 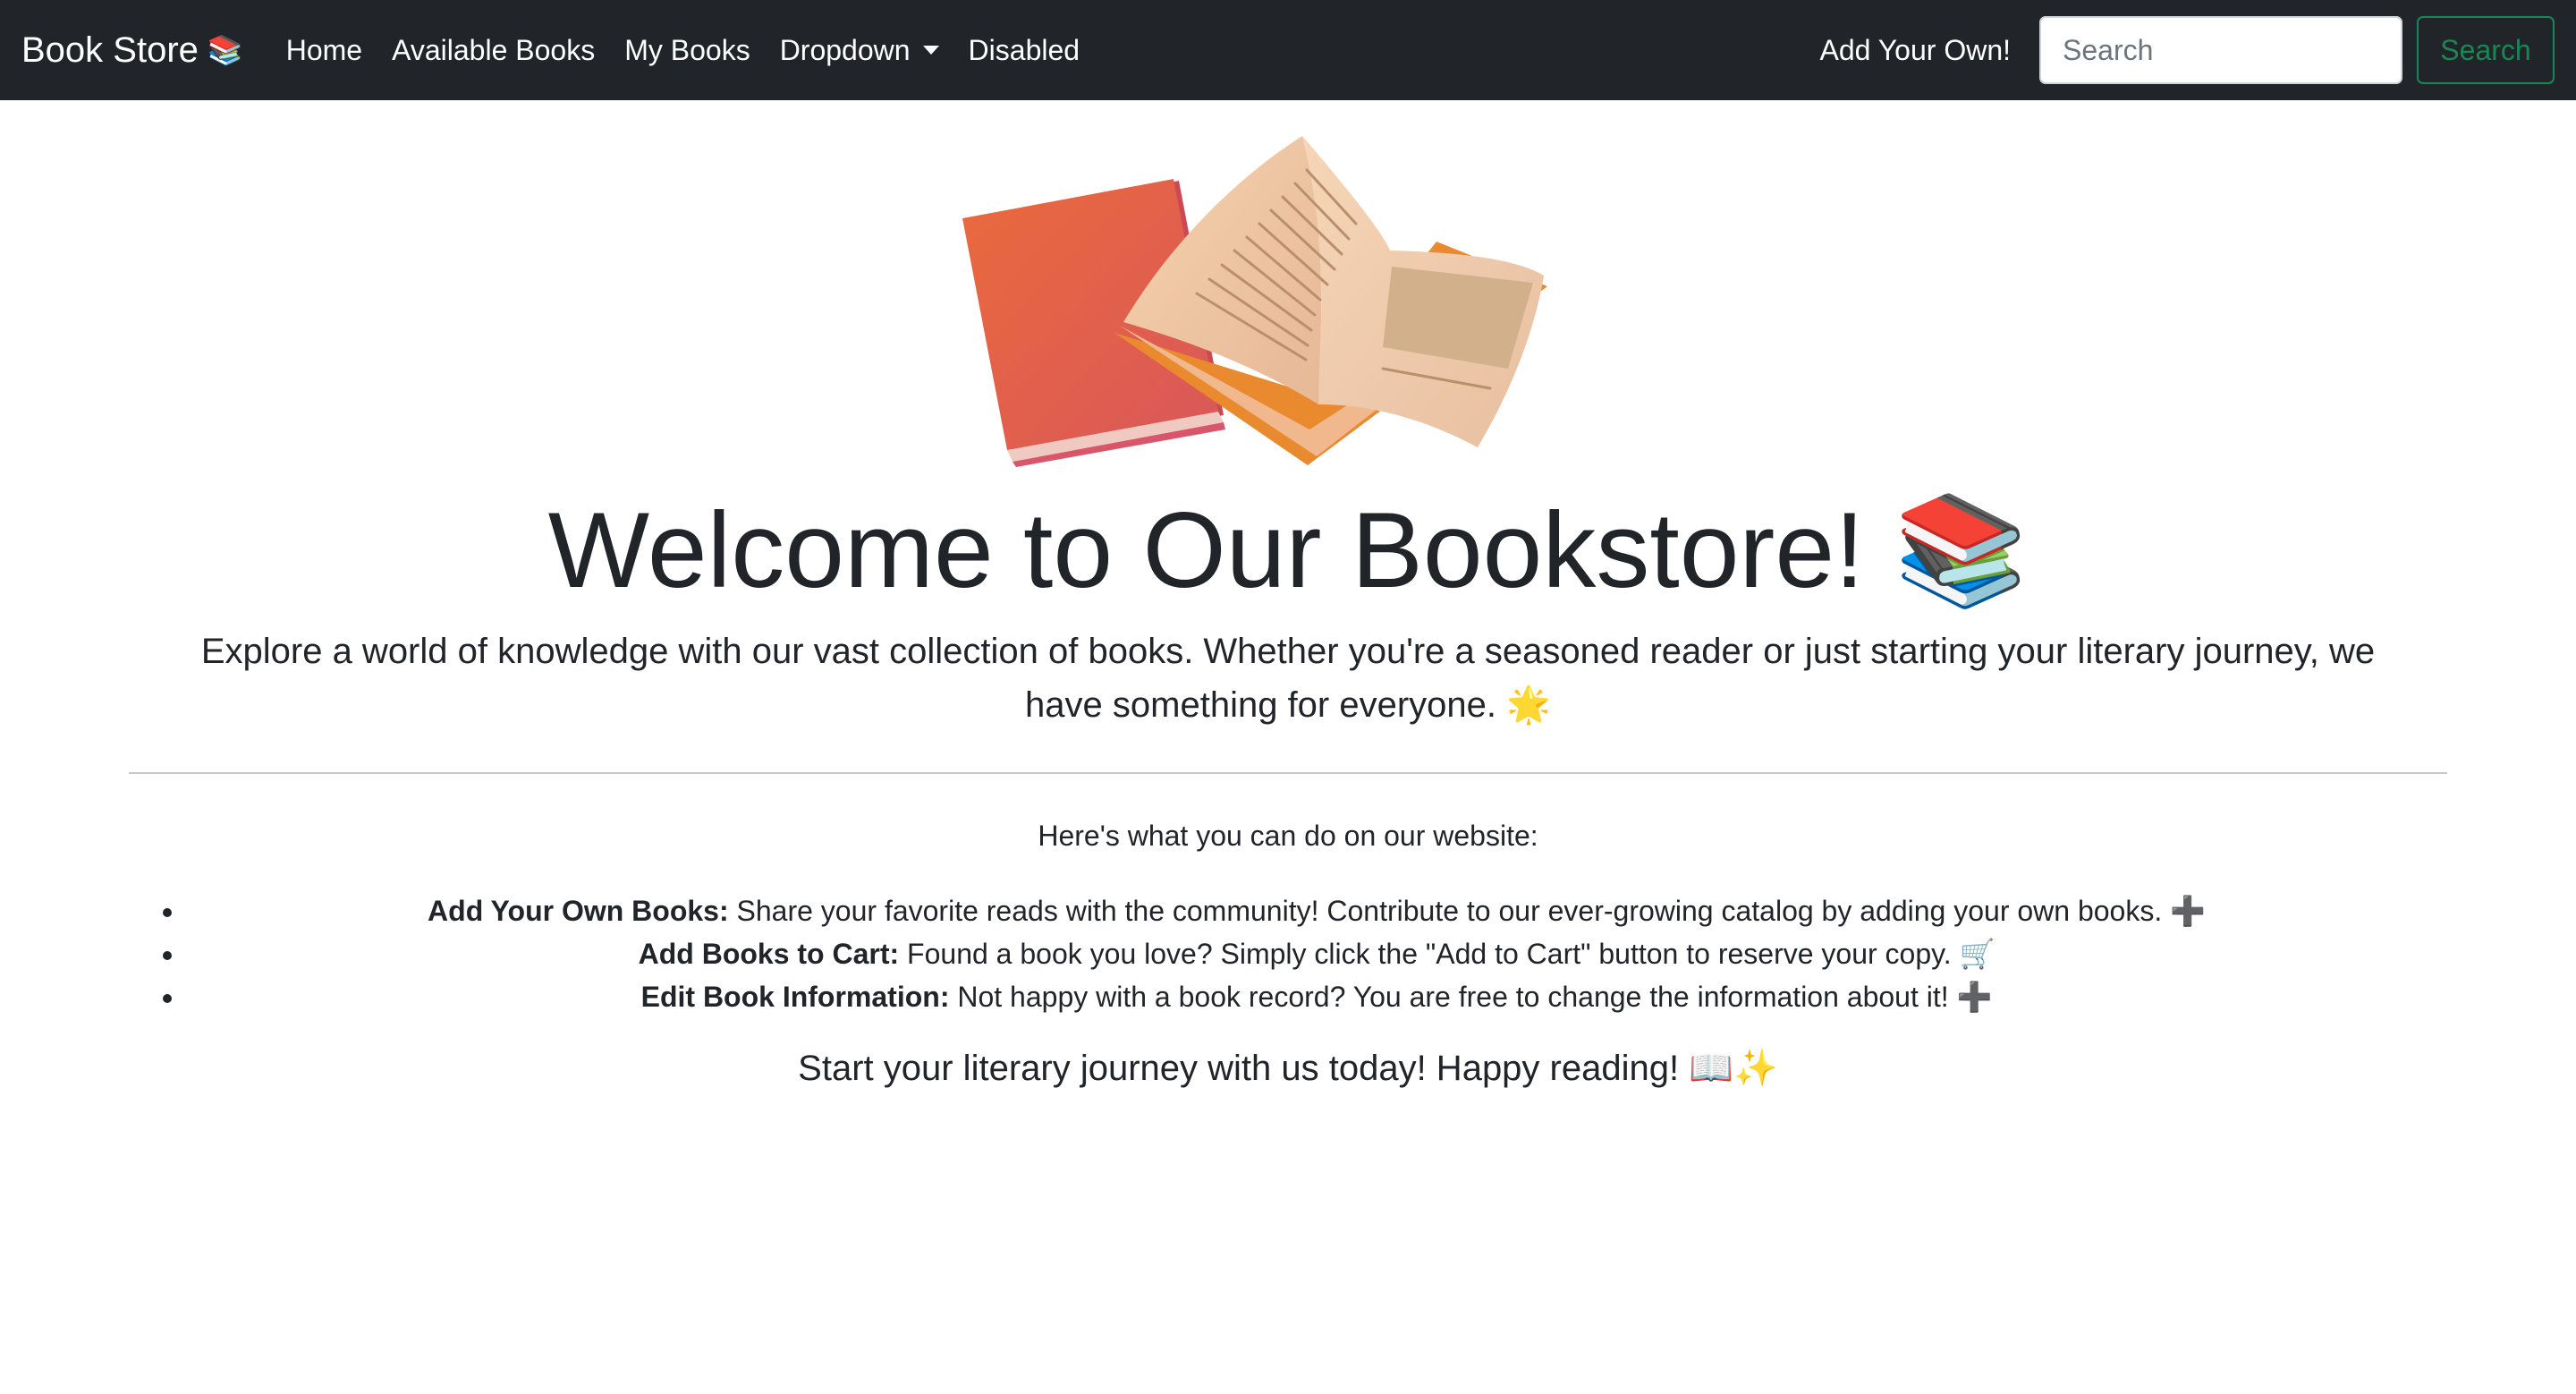 What do you see at coordinates (493, 51) in the screenshot?
I see `nav-available-books: Available Books` at bounding box center [493, 51].